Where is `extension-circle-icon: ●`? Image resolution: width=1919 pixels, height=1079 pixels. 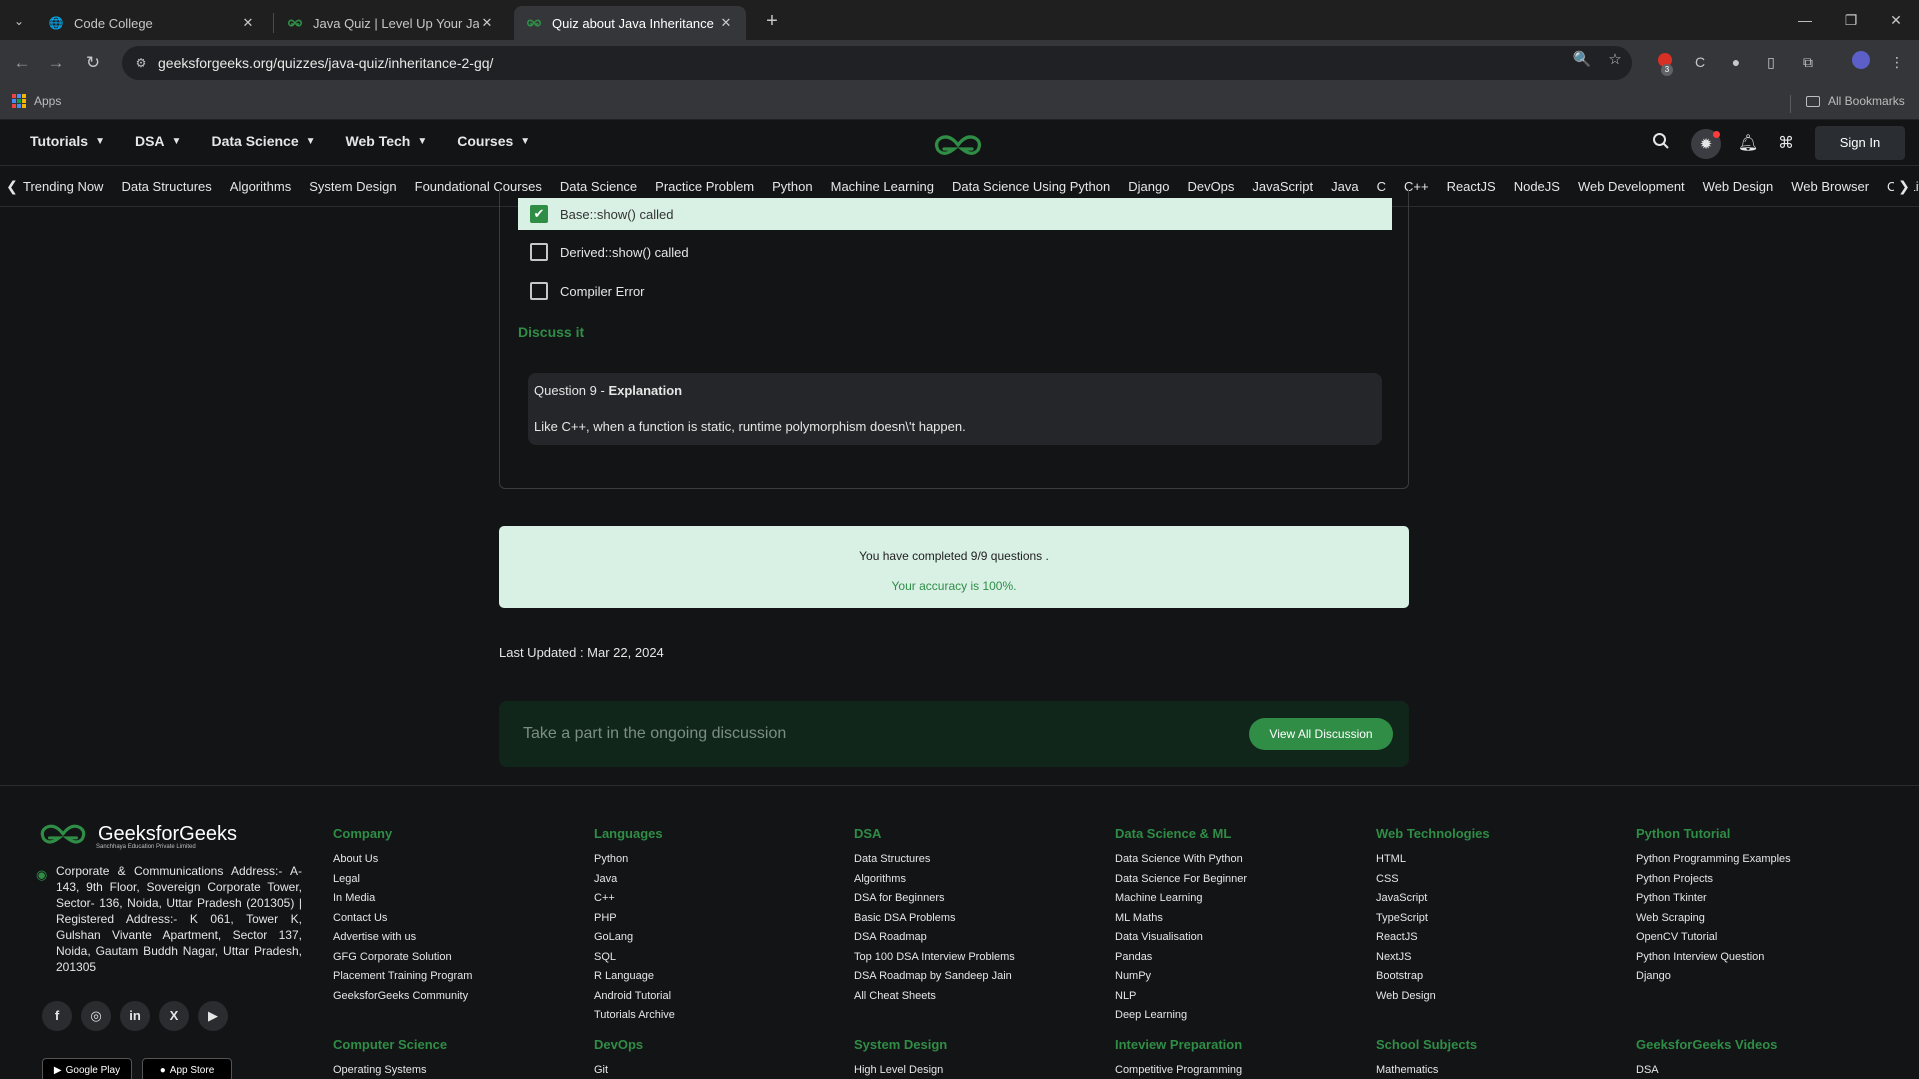
extension-circle-icon: ● is located at coordinates (1736, 62).